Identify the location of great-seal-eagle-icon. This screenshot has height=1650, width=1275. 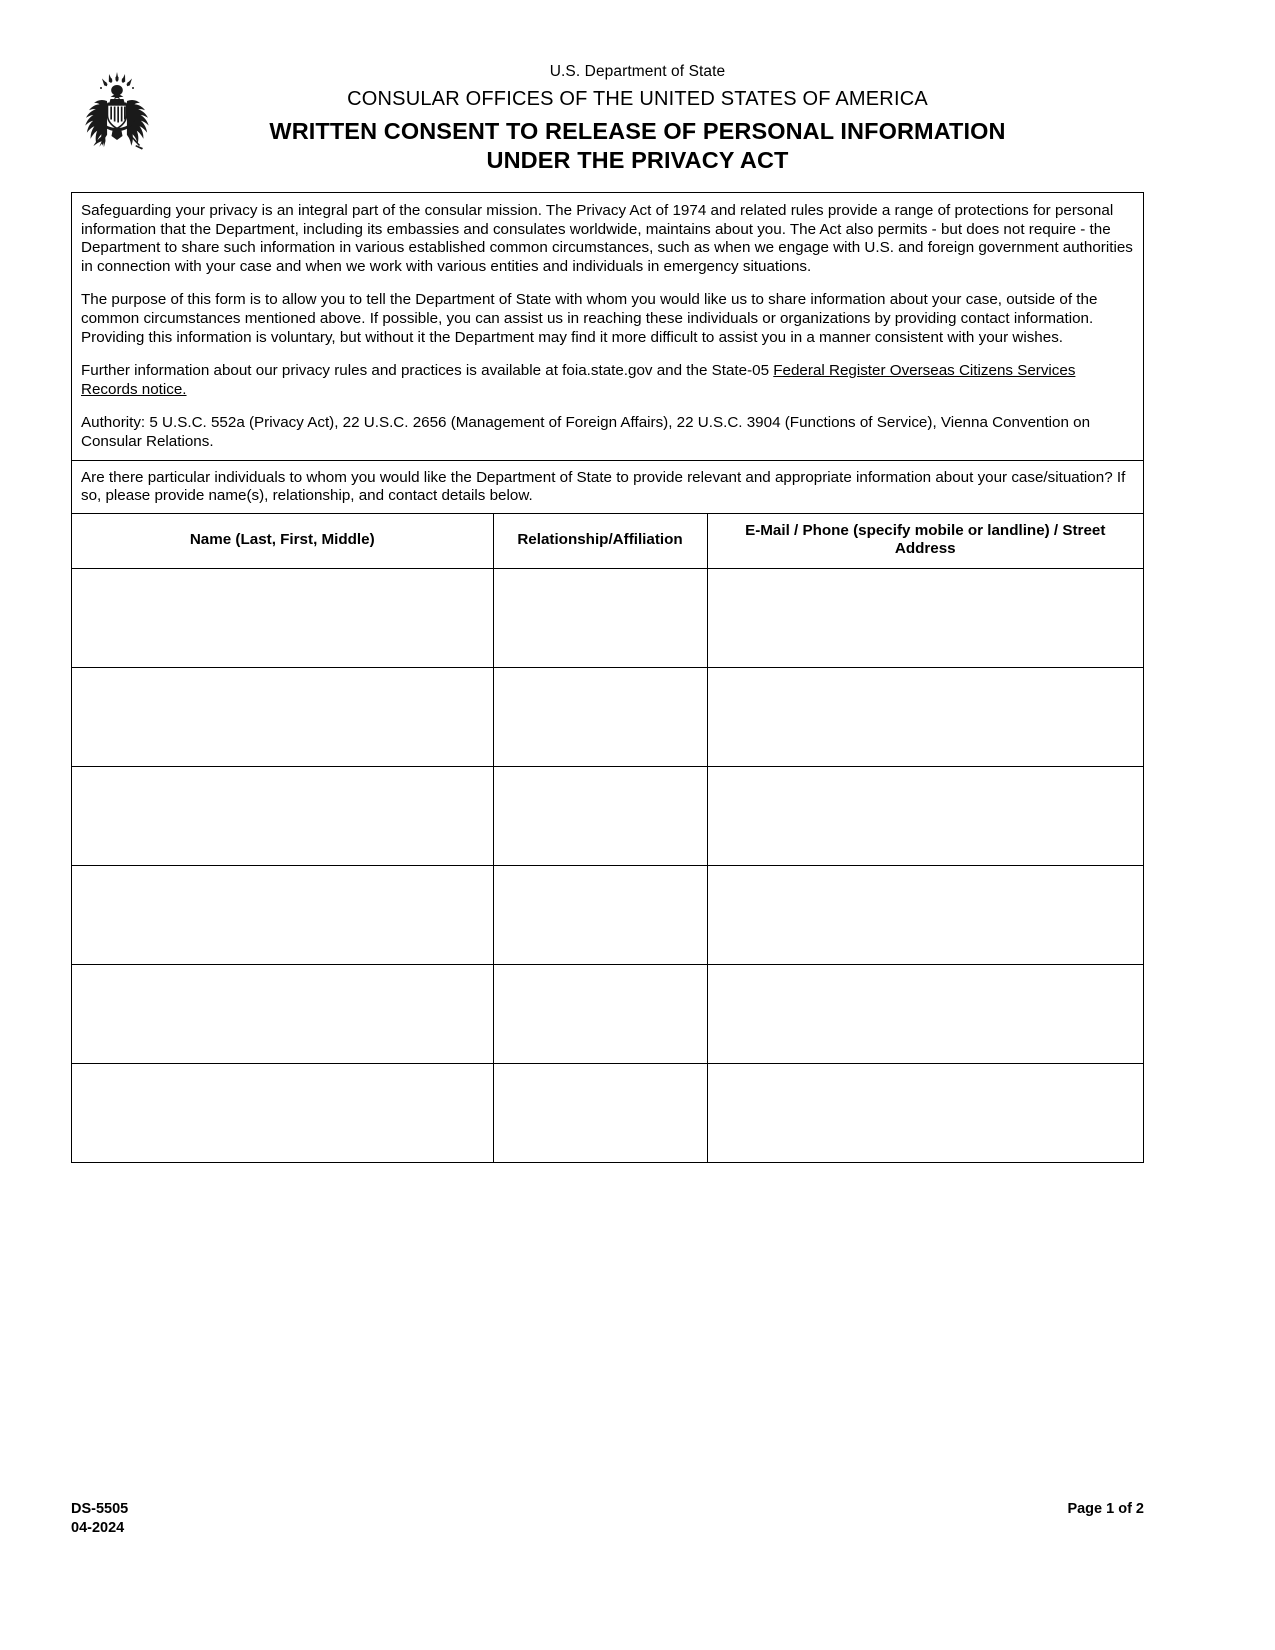
(117, 114).